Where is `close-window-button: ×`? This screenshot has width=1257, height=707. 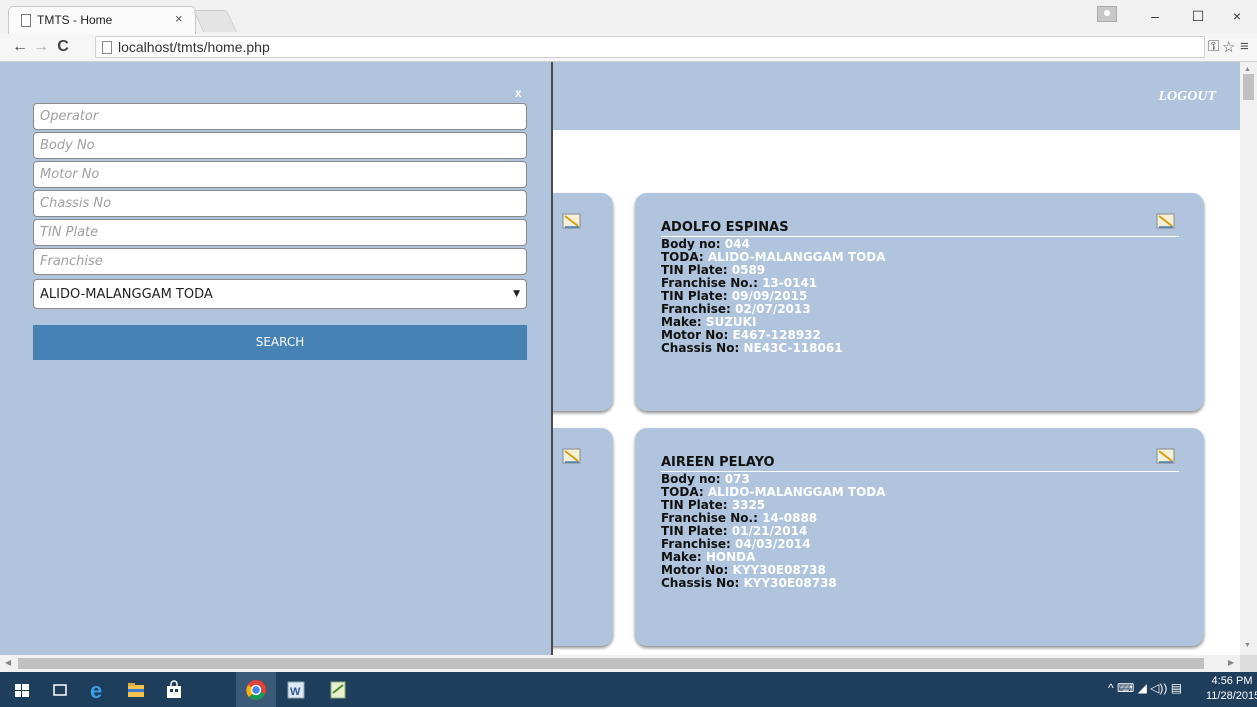
close-window-button: × is located at coordinates (1237, 16).